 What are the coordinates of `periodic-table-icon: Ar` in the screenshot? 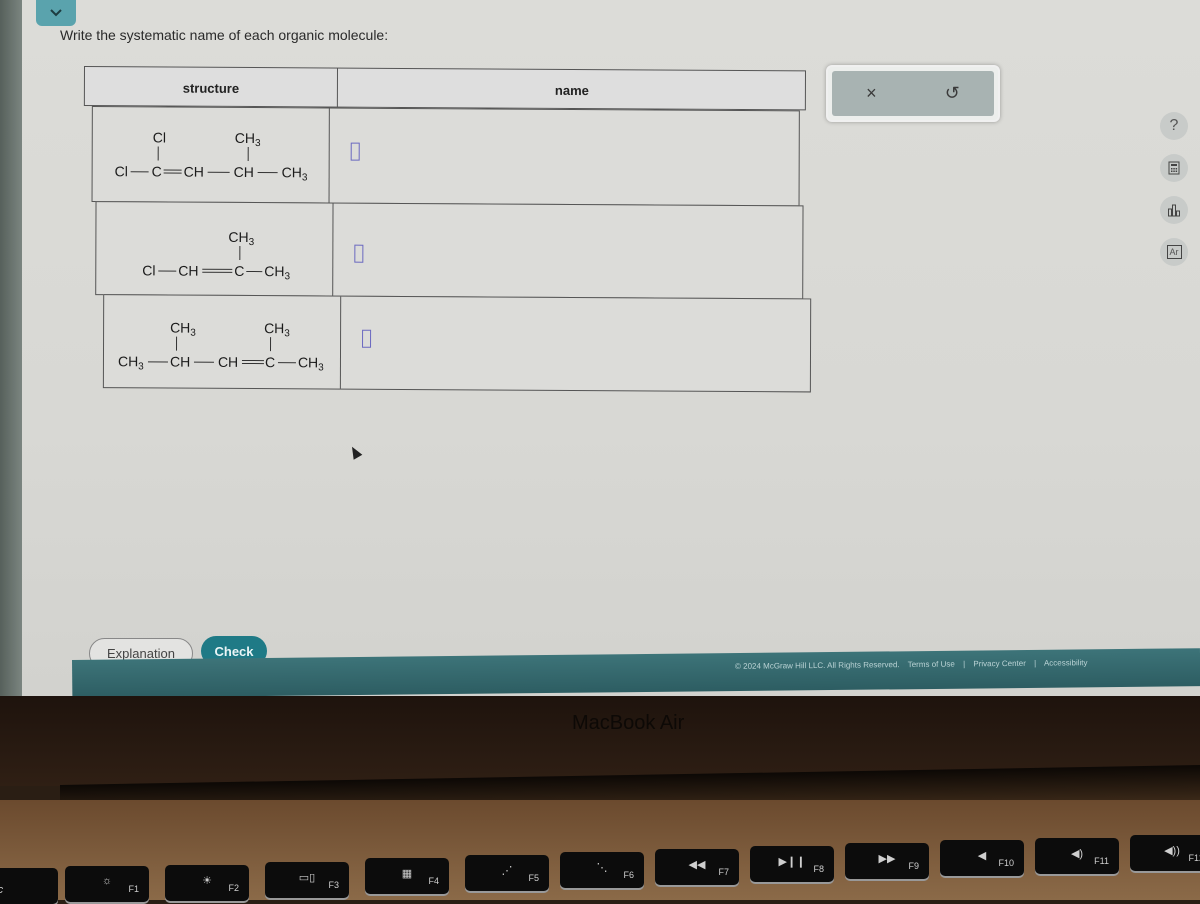 It's located at (1174, 252).